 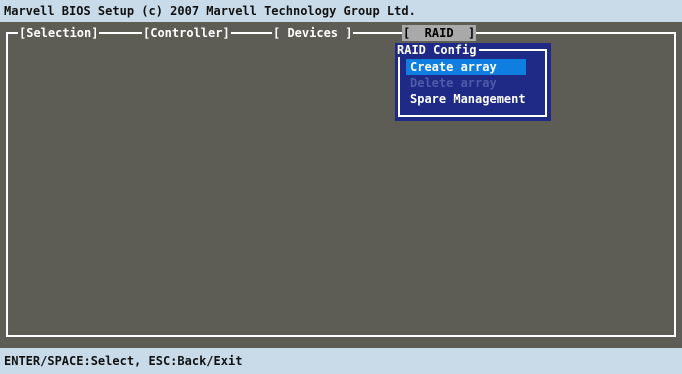 What do you see at coordinates (437, 50) in the screenshot?
I see `menu-title: RAID Config` at bounding box center [437, 50].